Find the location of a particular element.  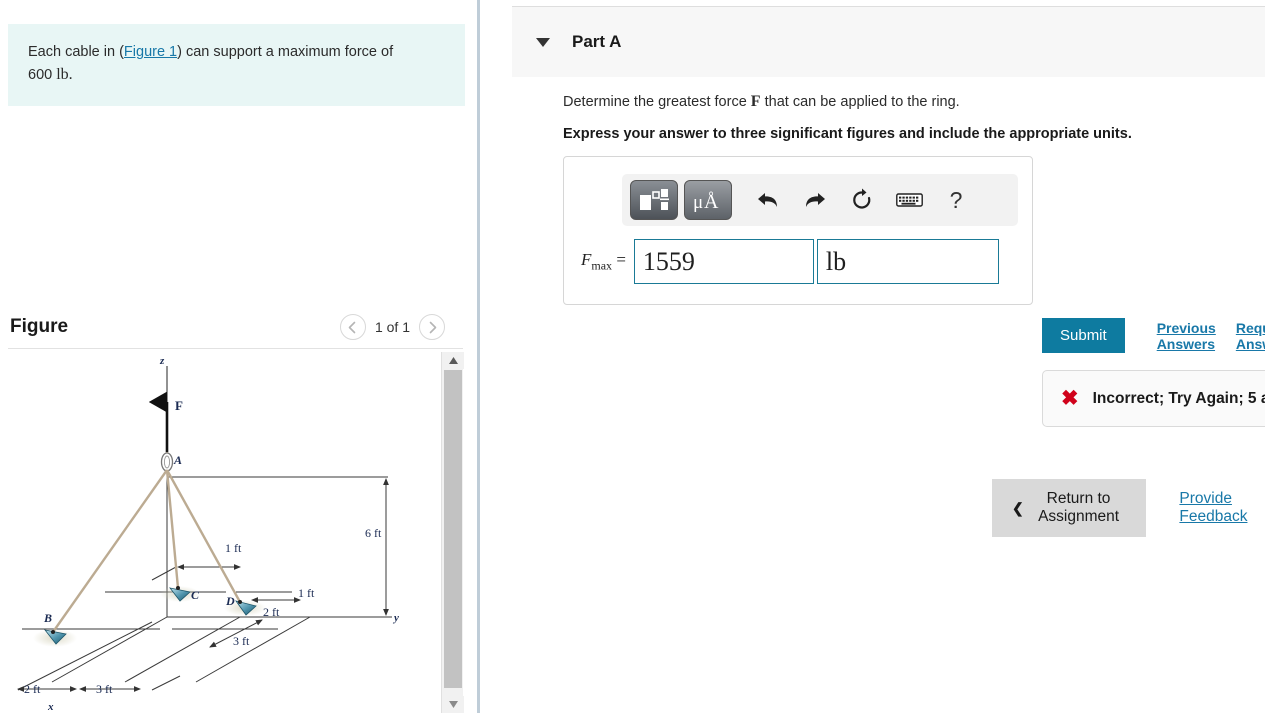

provide-feedback-link: Provide Feedback is located at coordinates (1222, 508).